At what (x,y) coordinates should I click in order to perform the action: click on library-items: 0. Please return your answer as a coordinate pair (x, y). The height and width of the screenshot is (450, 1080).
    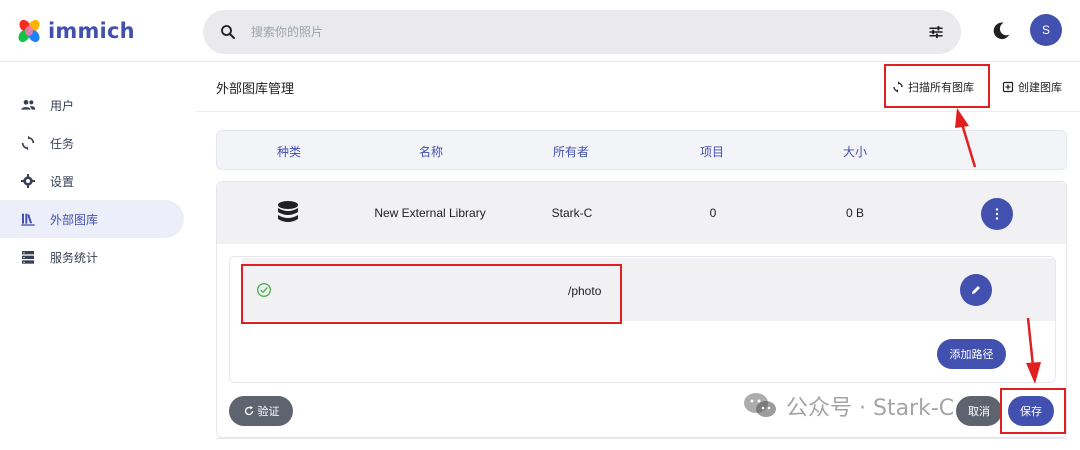
    Looking at the image, I should click on (713, 213).